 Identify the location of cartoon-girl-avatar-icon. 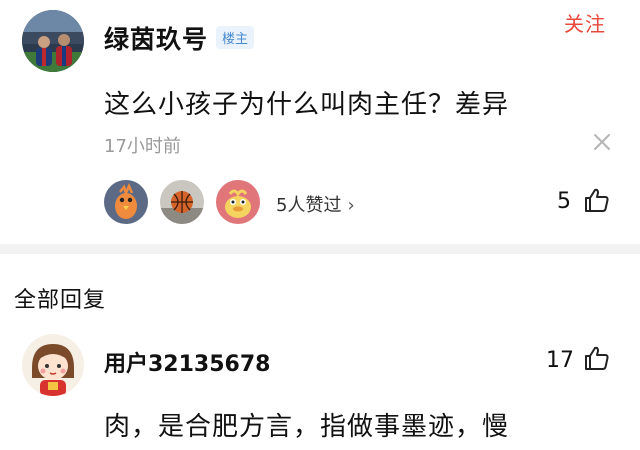
(53, 365).